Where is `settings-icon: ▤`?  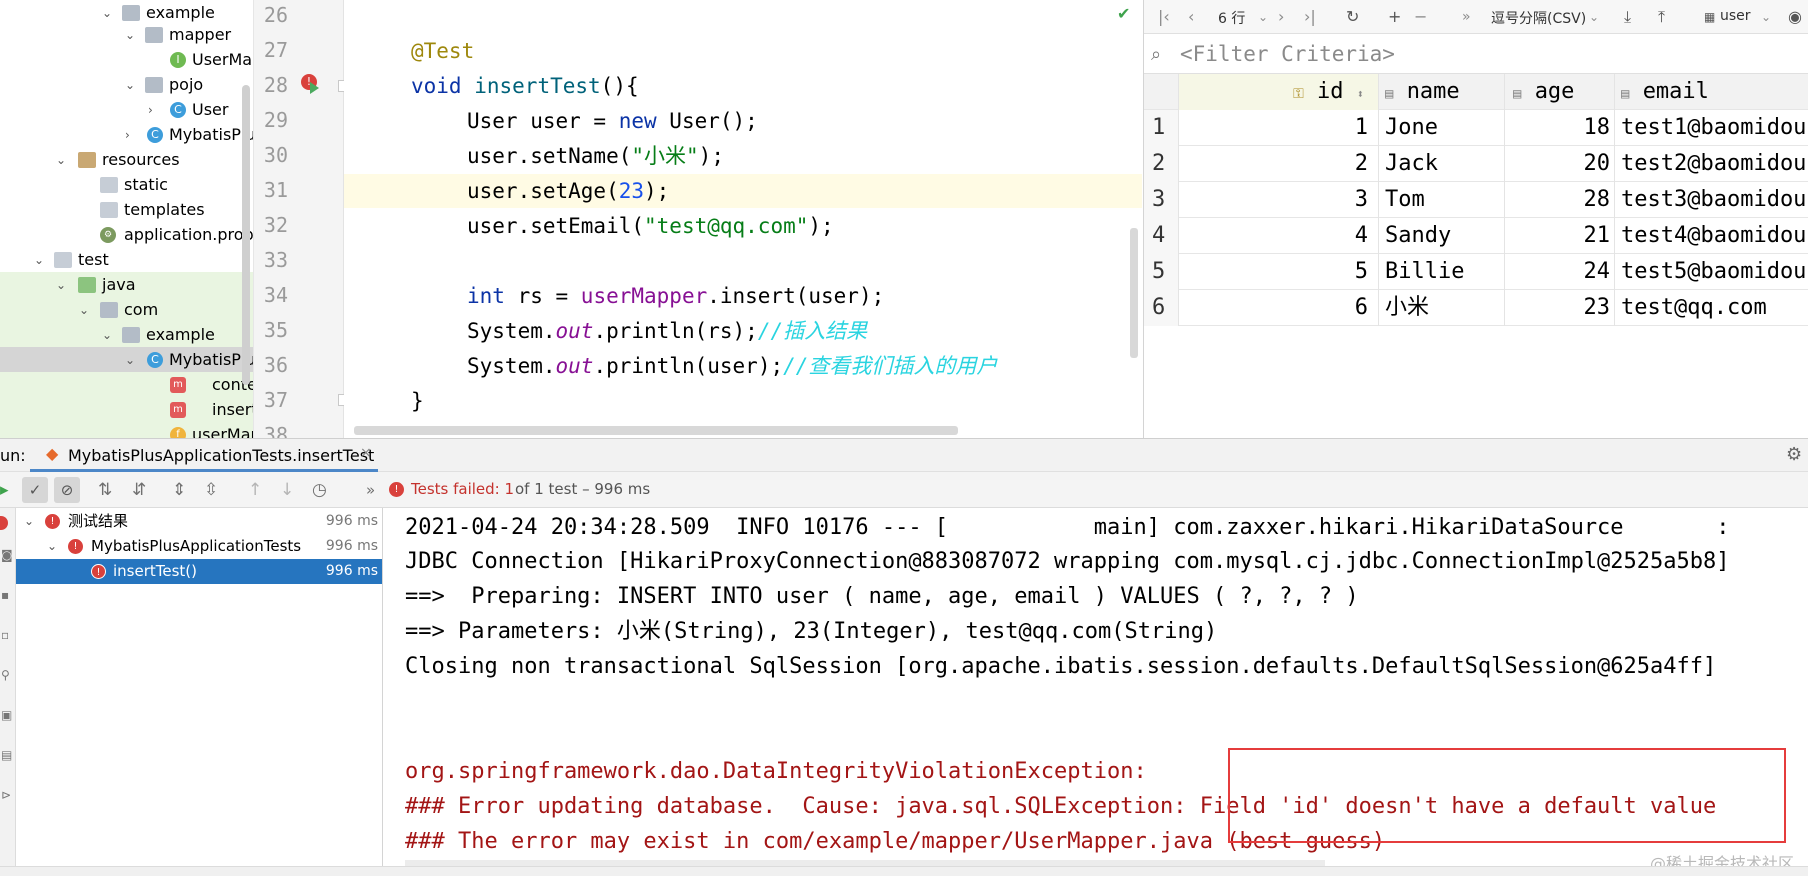
settings-icon: ▤ is located at coordinates (6, 755).